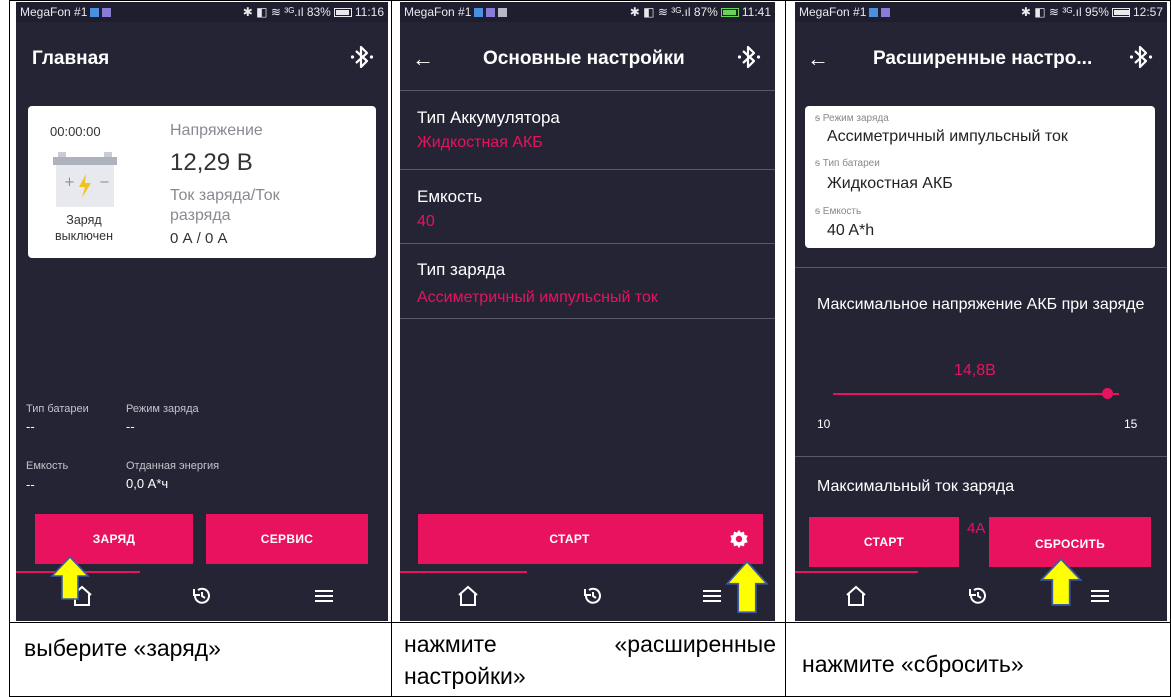  What do you see at coordinates (173, 466) in the screenshot?
I see `energy-label: Отданная энергия` at bounding box center [173, 466].